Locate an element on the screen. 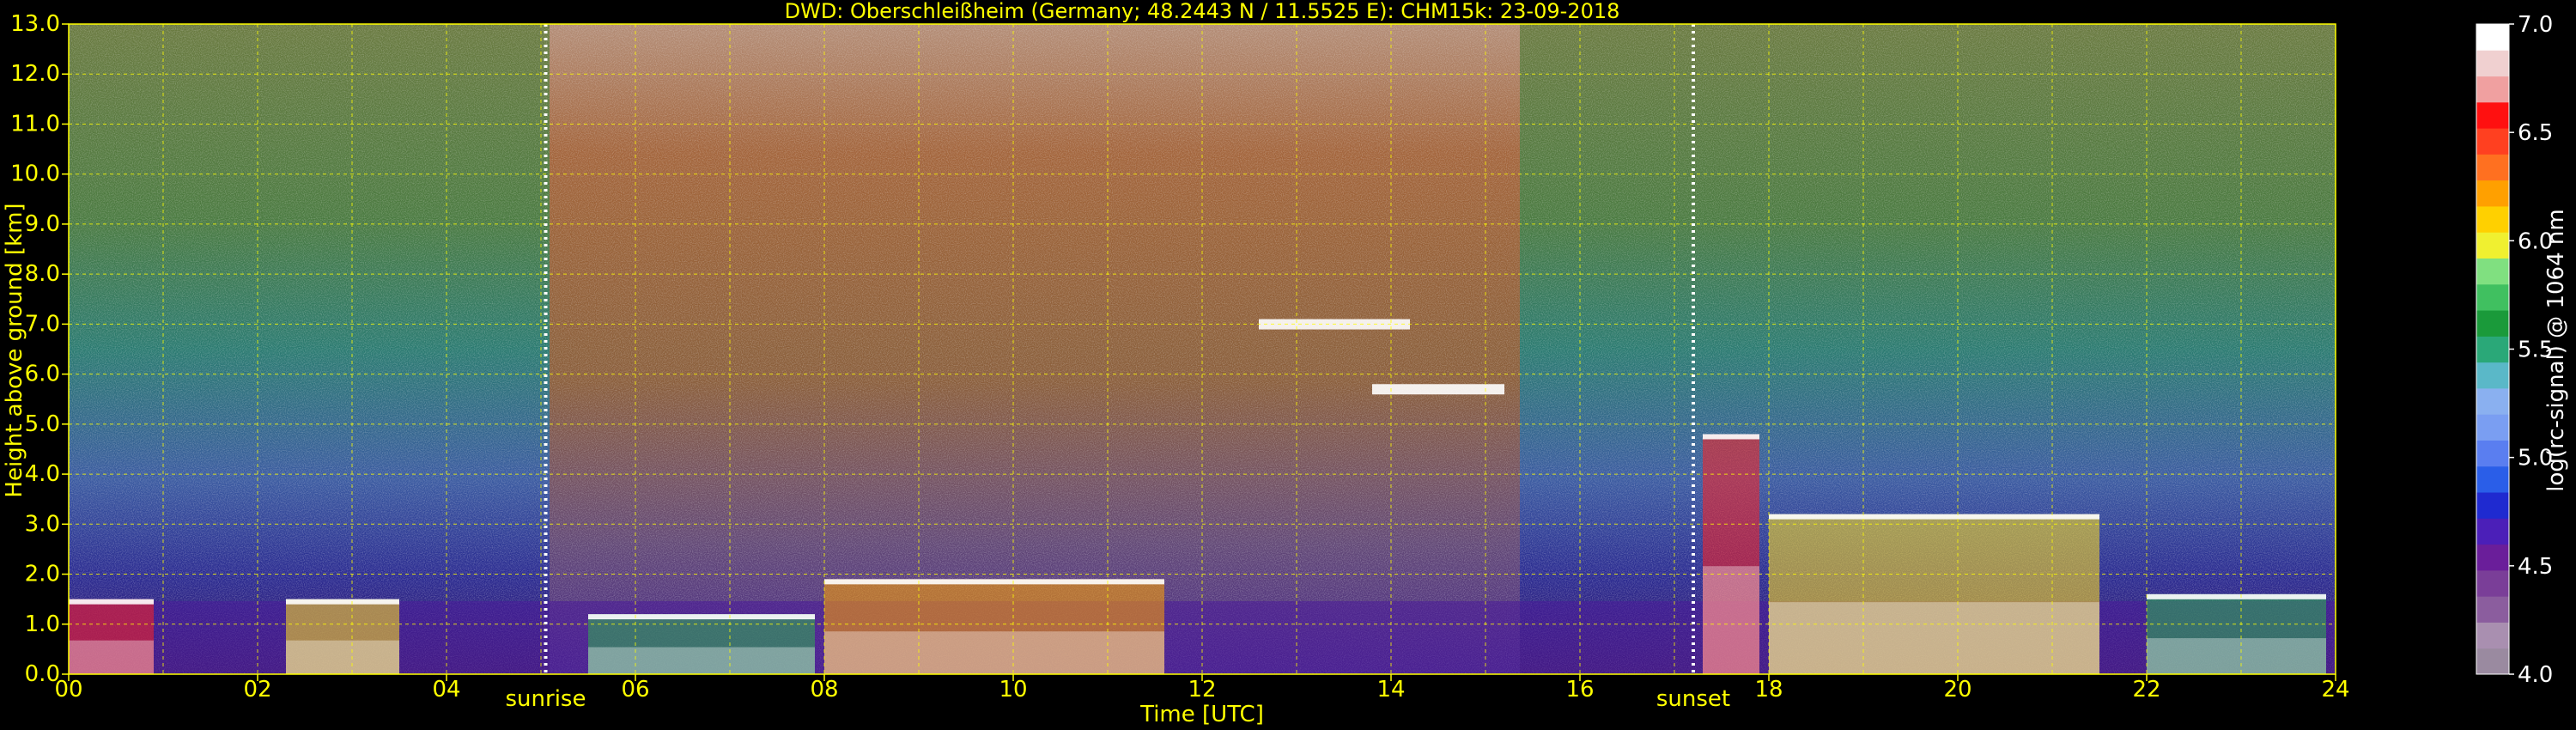  y-tick-label: 2.0 is located at coordinates (42, 574).